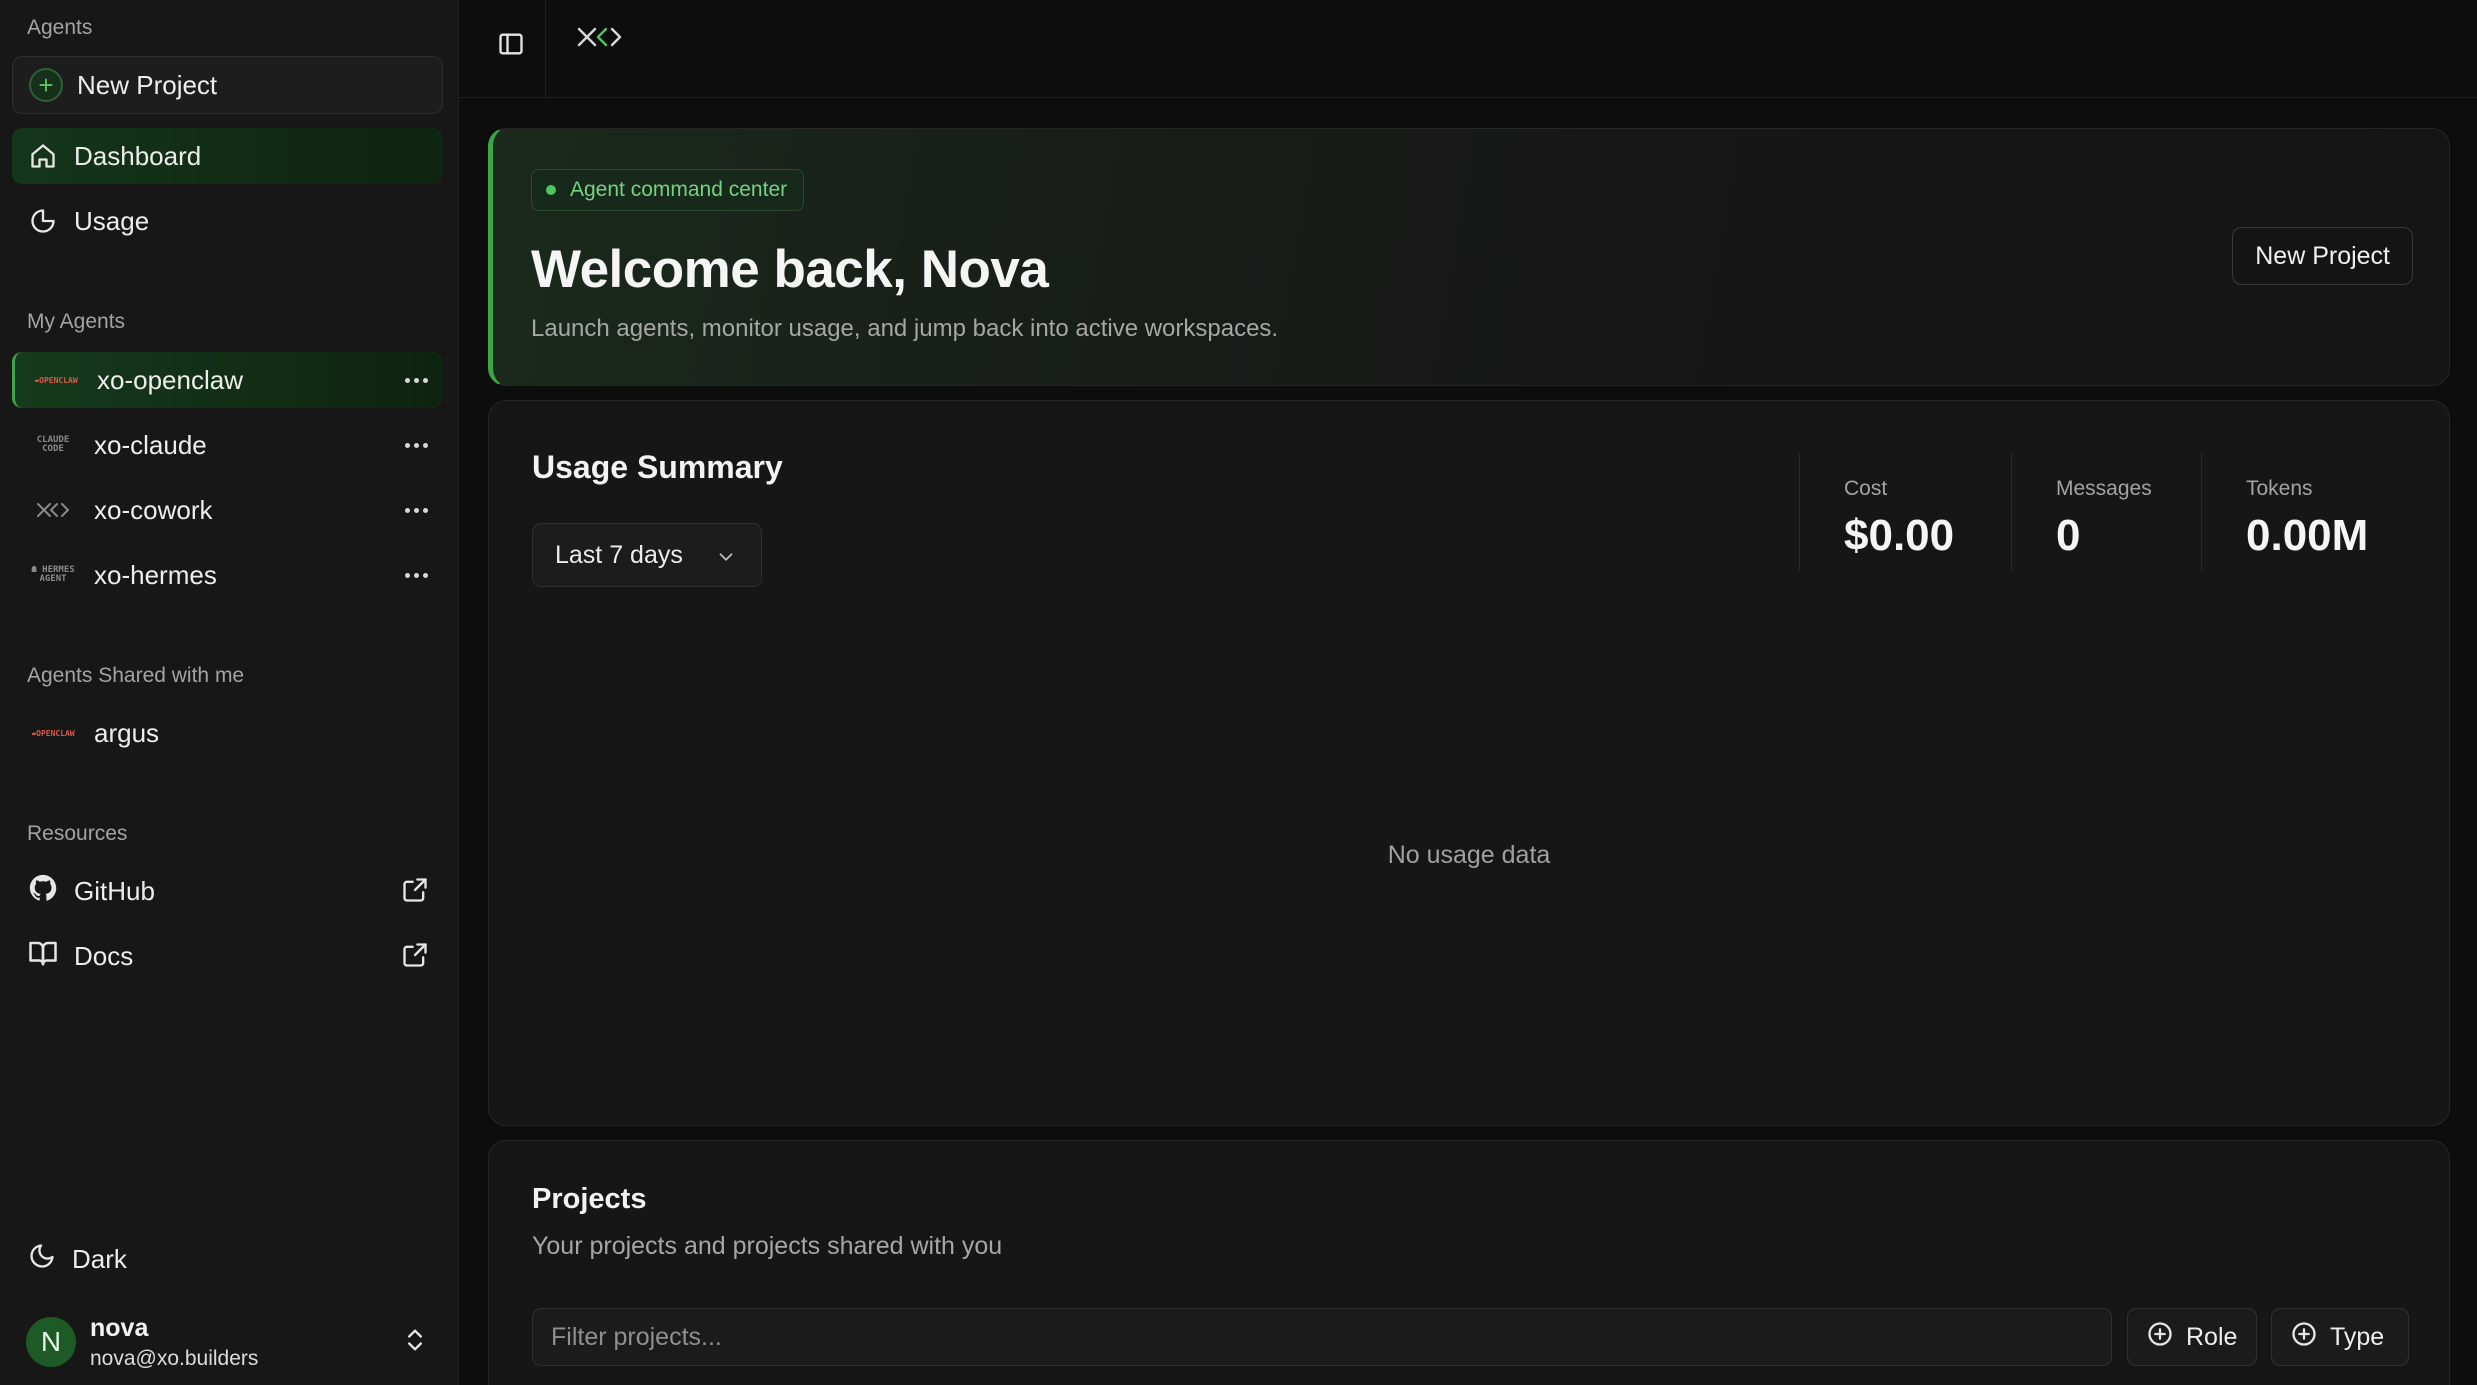 This screenshot has width=2477, height=1385. I want to click on agent-item-xo-claude: CLAUDE CODE xo-claude, so click(227, 445).